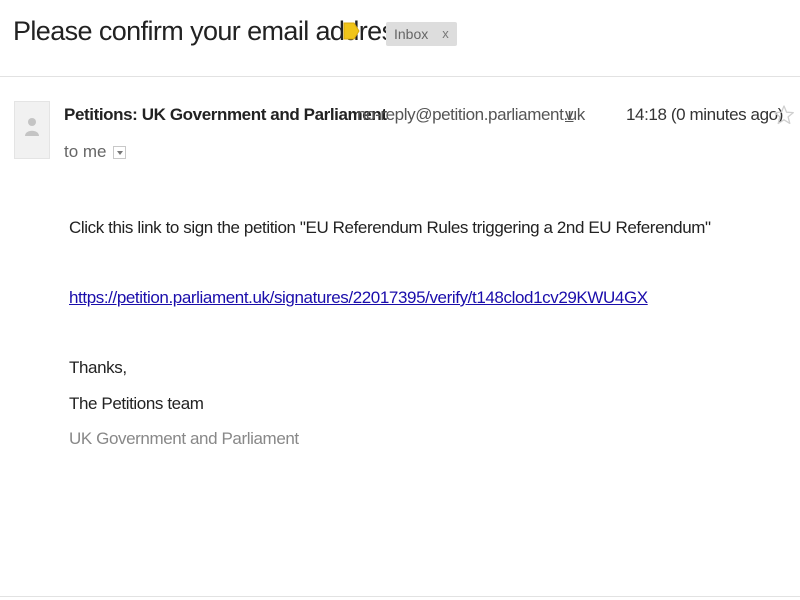  I want to click on recipients-line: to me, so click(95, 152).